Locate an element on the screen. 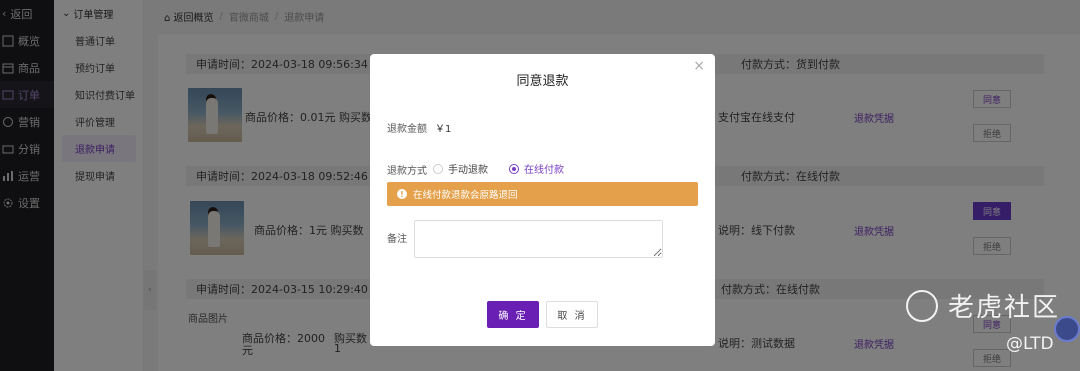 This screenshot has height=371, width=1080. watermark-logo-icon is located at coordinates (922, 305).